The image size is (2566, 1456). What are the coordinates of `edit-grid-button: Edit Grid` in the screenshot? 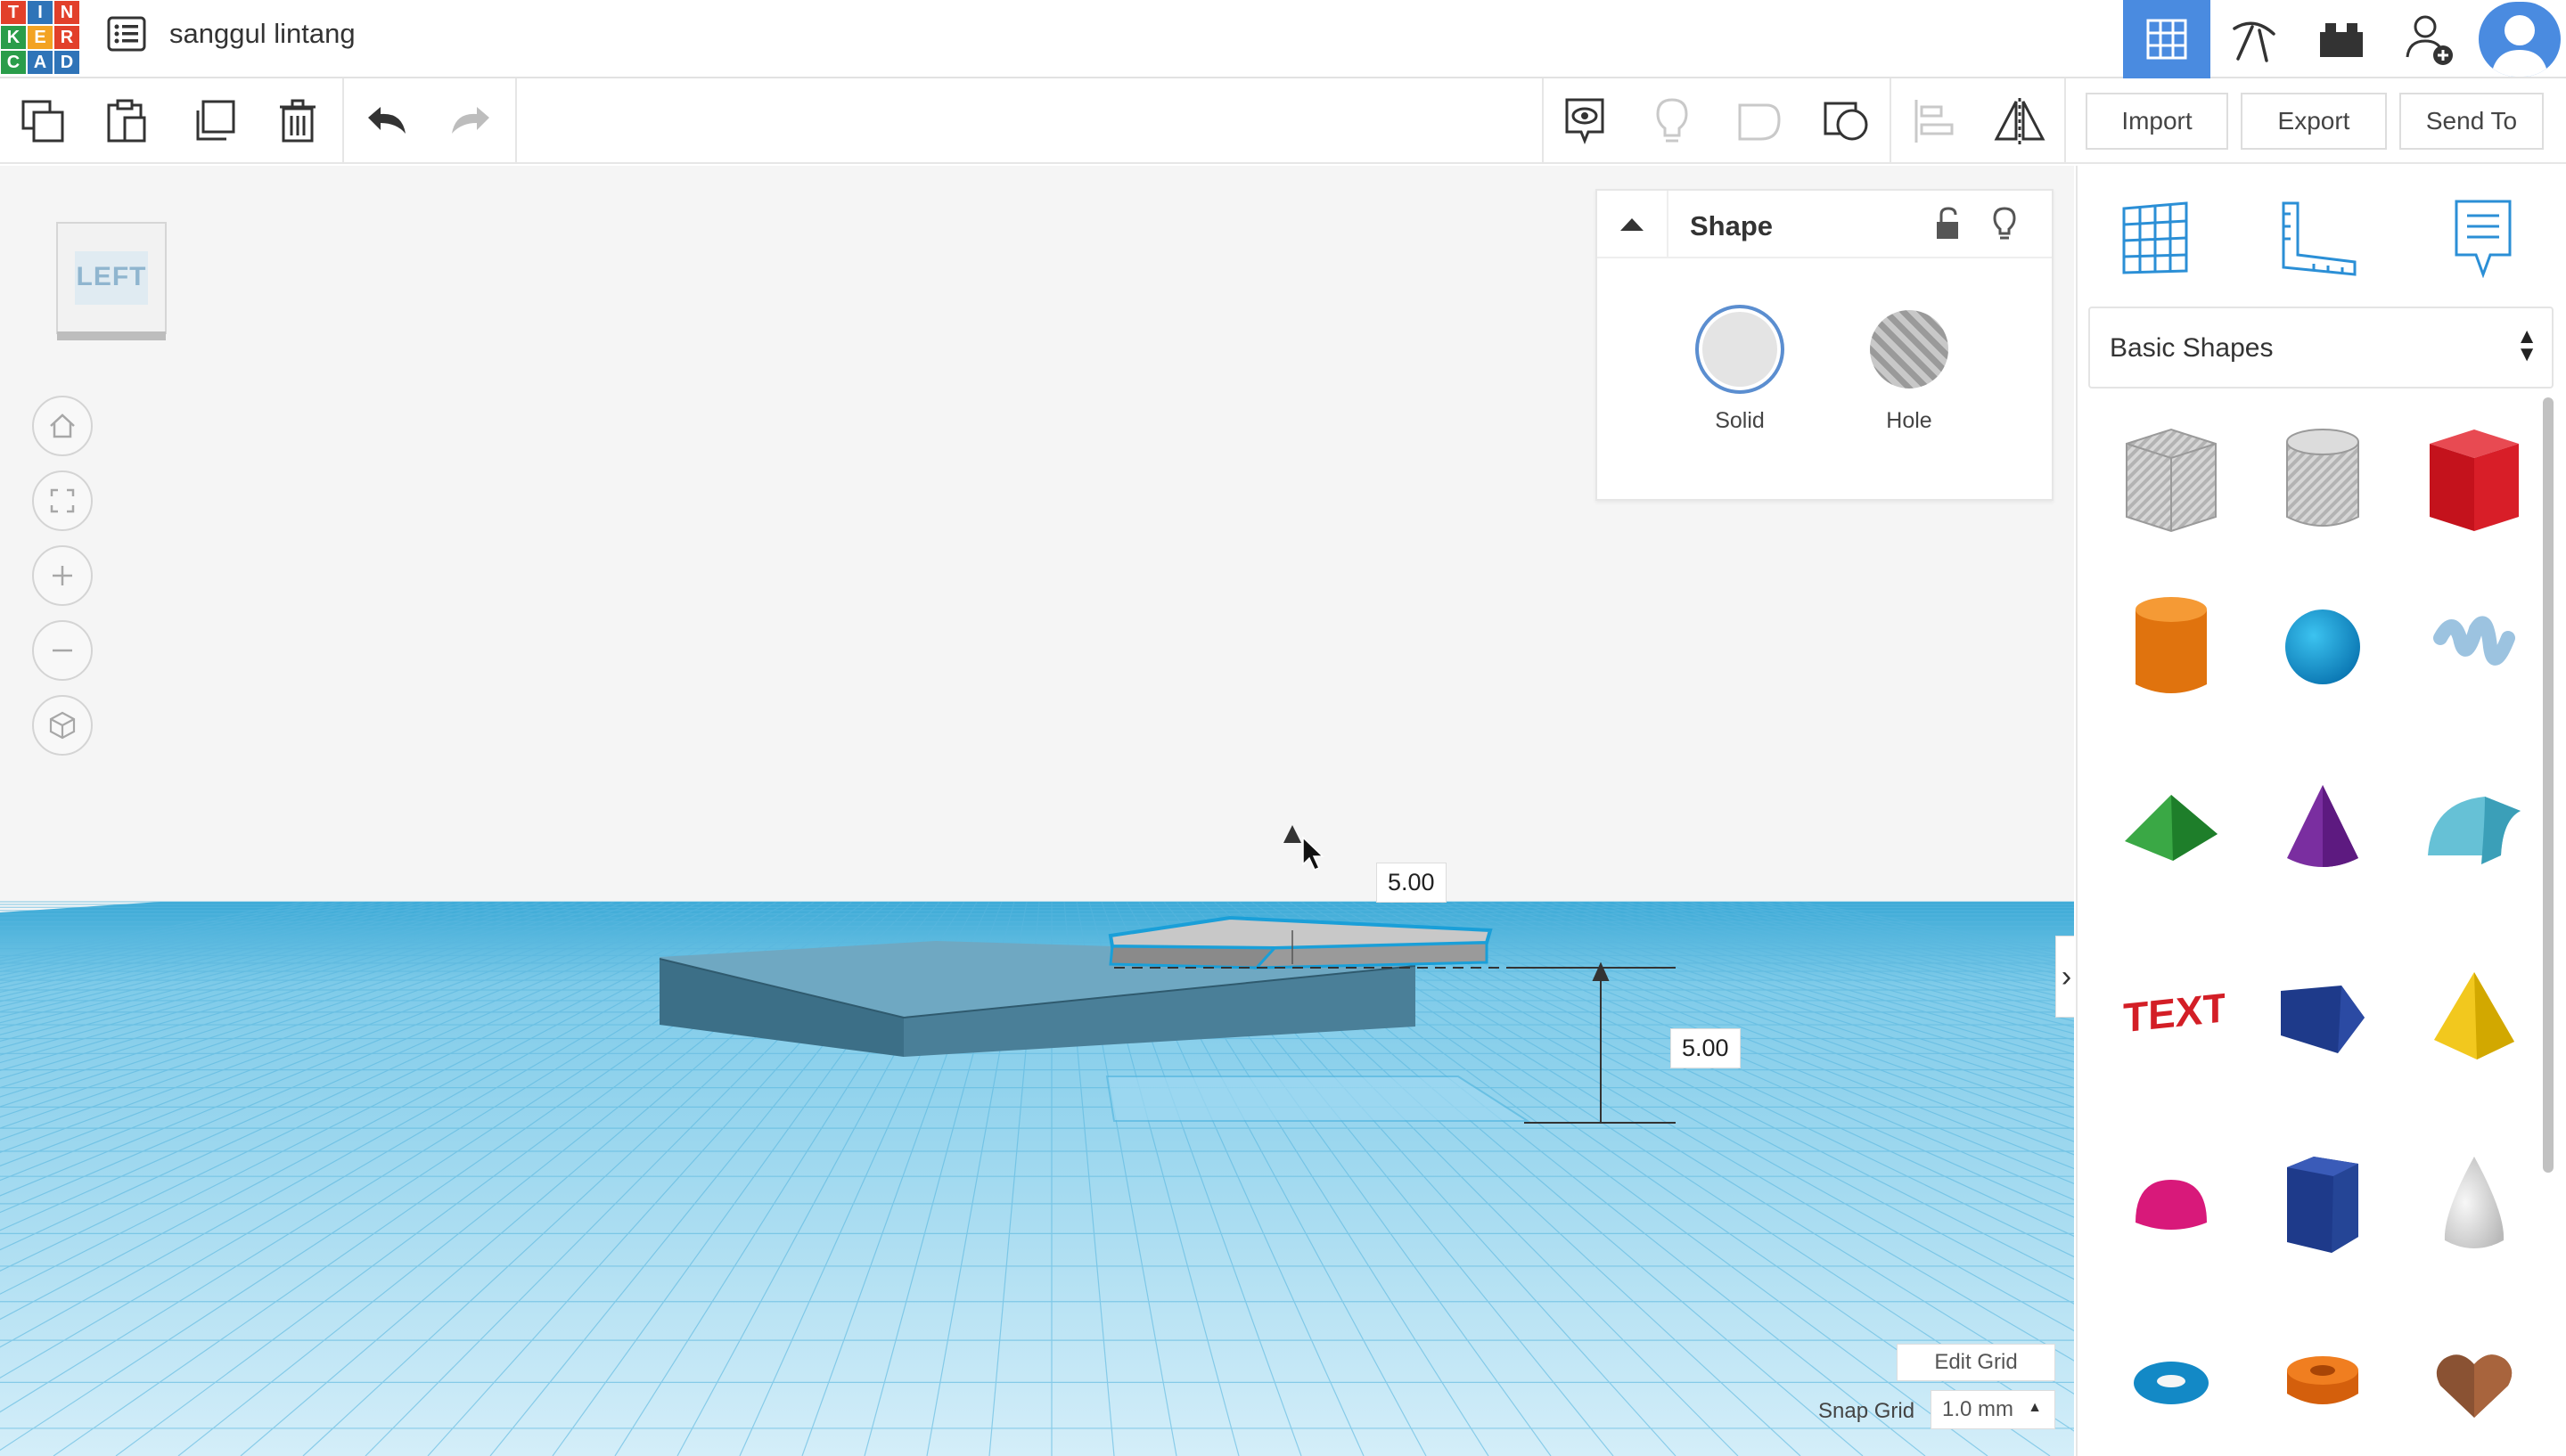 It's located at (1976, 1362).